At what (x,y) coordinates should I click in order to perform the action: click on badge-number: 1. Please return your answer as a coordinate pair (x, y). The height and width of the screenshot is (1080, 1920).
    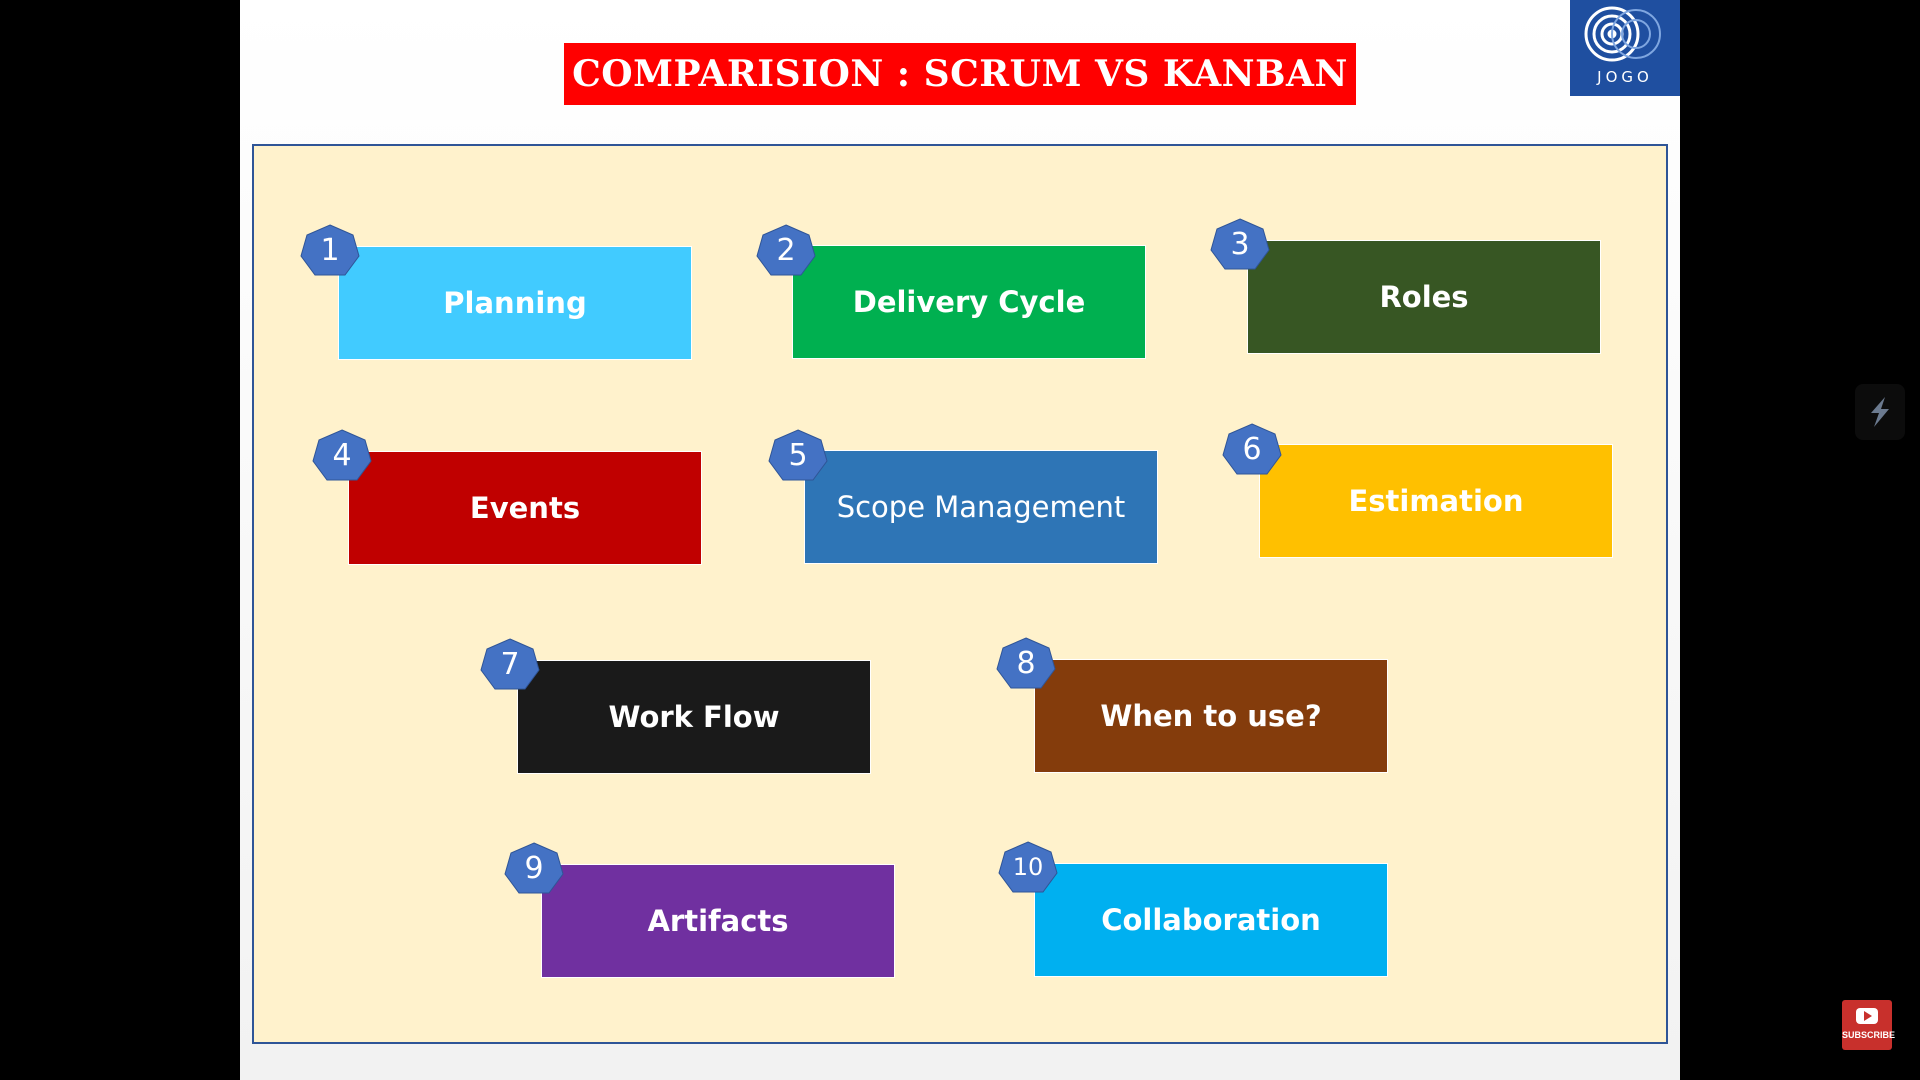
    Looking at the image, I should click on (330, 250).